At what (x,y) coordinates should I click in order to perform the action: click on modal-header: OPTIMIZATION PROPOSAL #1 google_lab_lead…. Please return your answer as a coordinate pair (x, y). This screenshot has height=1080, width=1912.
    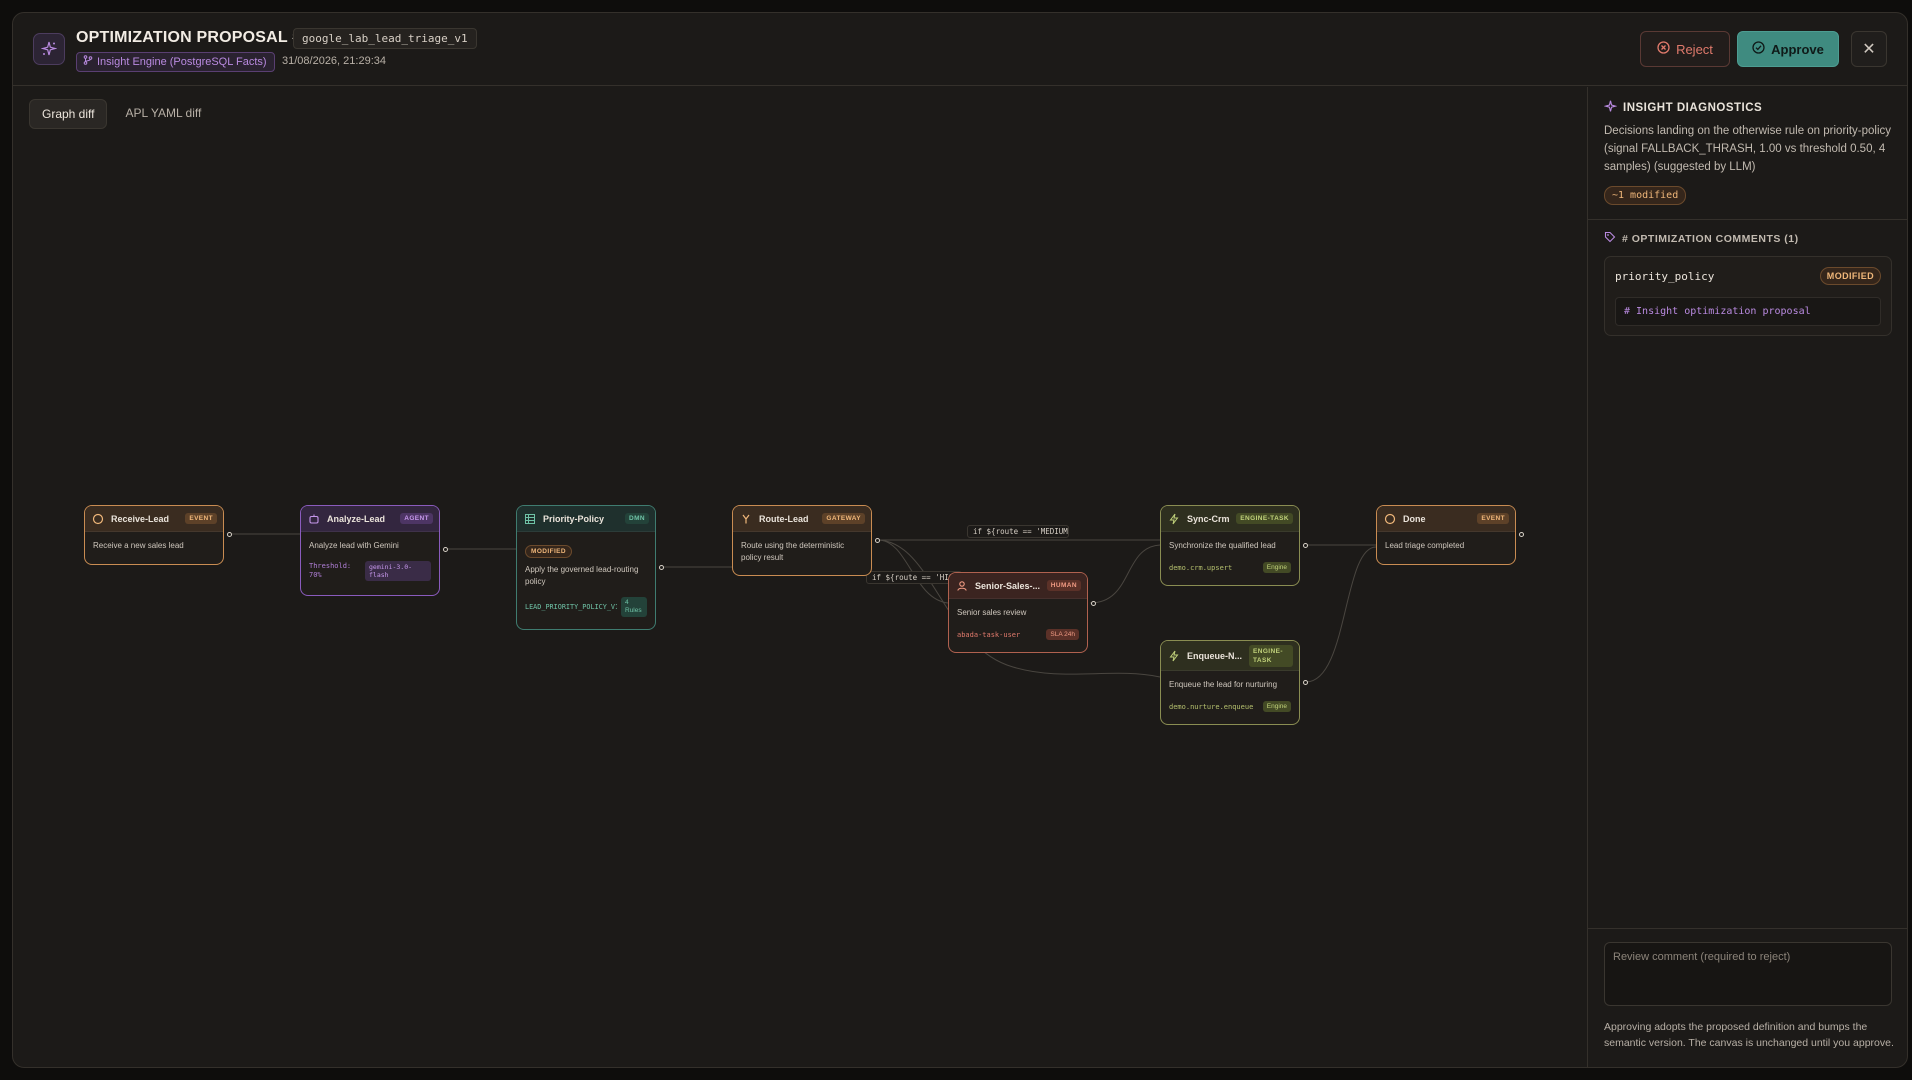
    Looking at the image, I should click on (960, 49).